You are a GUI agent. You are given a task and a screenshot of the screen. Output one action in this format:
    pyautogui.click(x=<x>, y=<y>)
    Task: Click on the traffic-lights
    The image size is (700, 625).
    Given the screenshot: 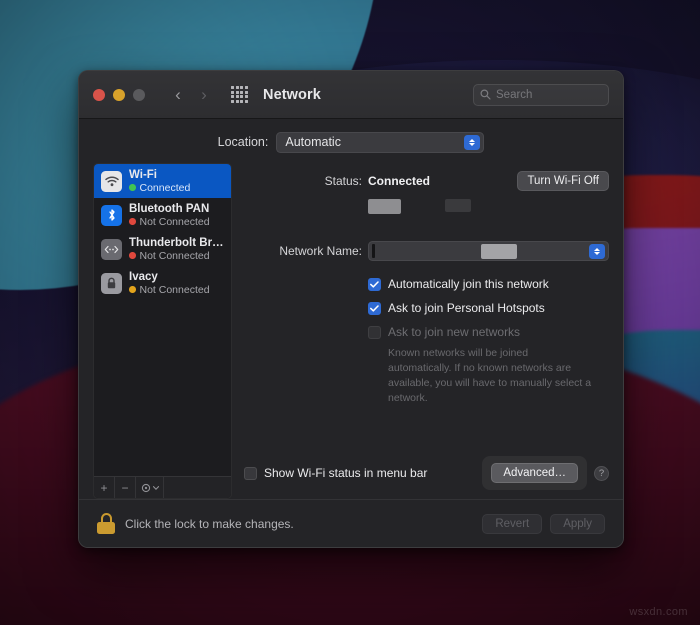 What is the action you would take?
    pyautogui.click(x=119, y=94)
    